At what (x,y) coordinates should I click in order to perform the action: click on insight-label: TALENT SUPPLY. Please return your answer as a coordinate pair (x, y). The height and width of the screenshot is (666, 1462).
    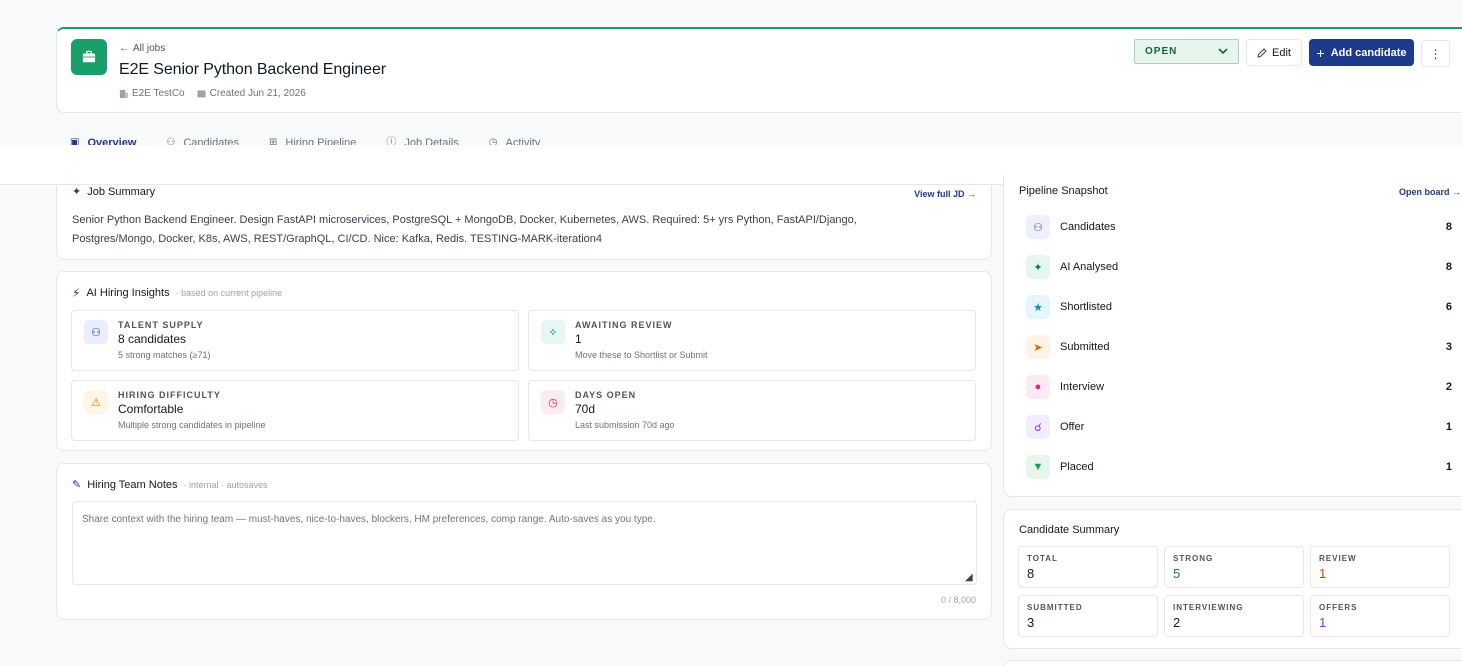
    Looking at the image, I should click on (161, 325).